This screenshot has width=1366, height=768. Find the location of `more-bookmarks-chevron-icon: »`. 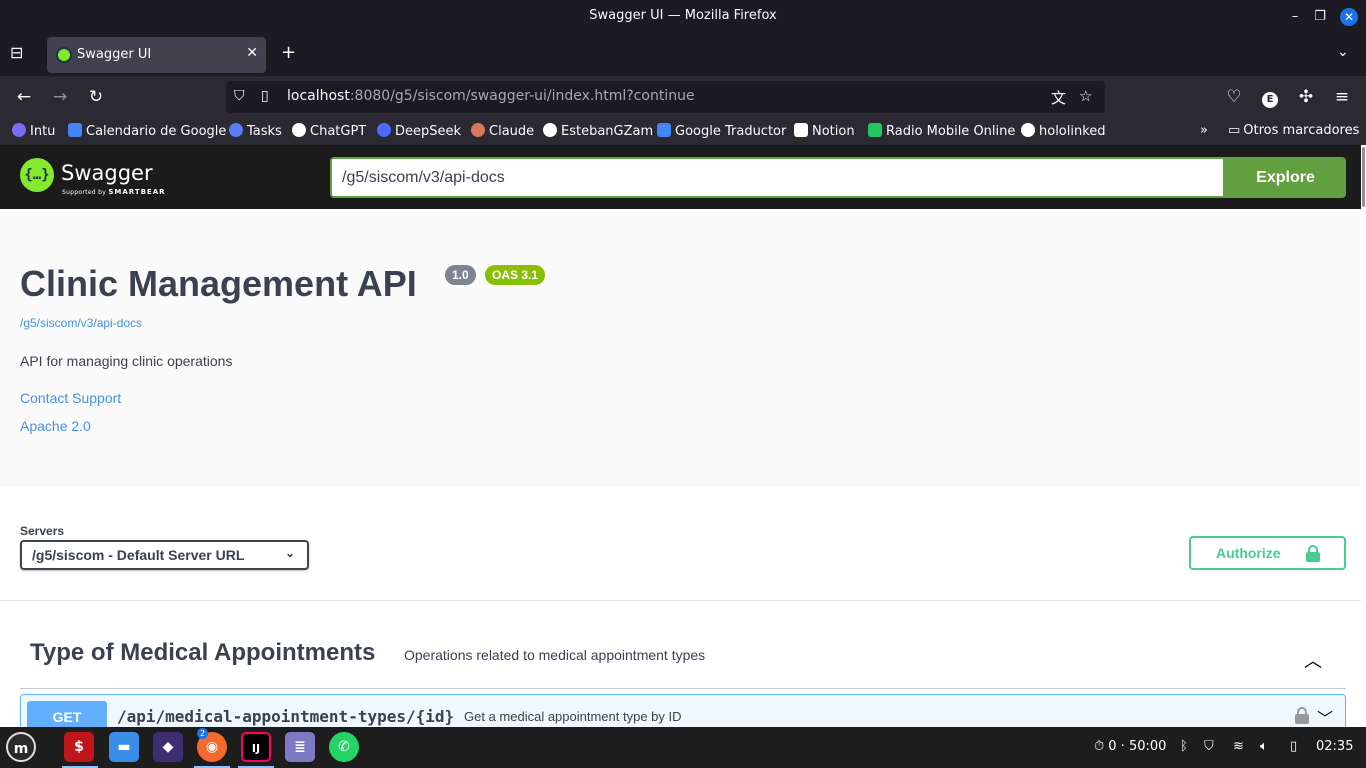

more-bookmarks-chevron-icon: » is located at coordinates (1204, 130).